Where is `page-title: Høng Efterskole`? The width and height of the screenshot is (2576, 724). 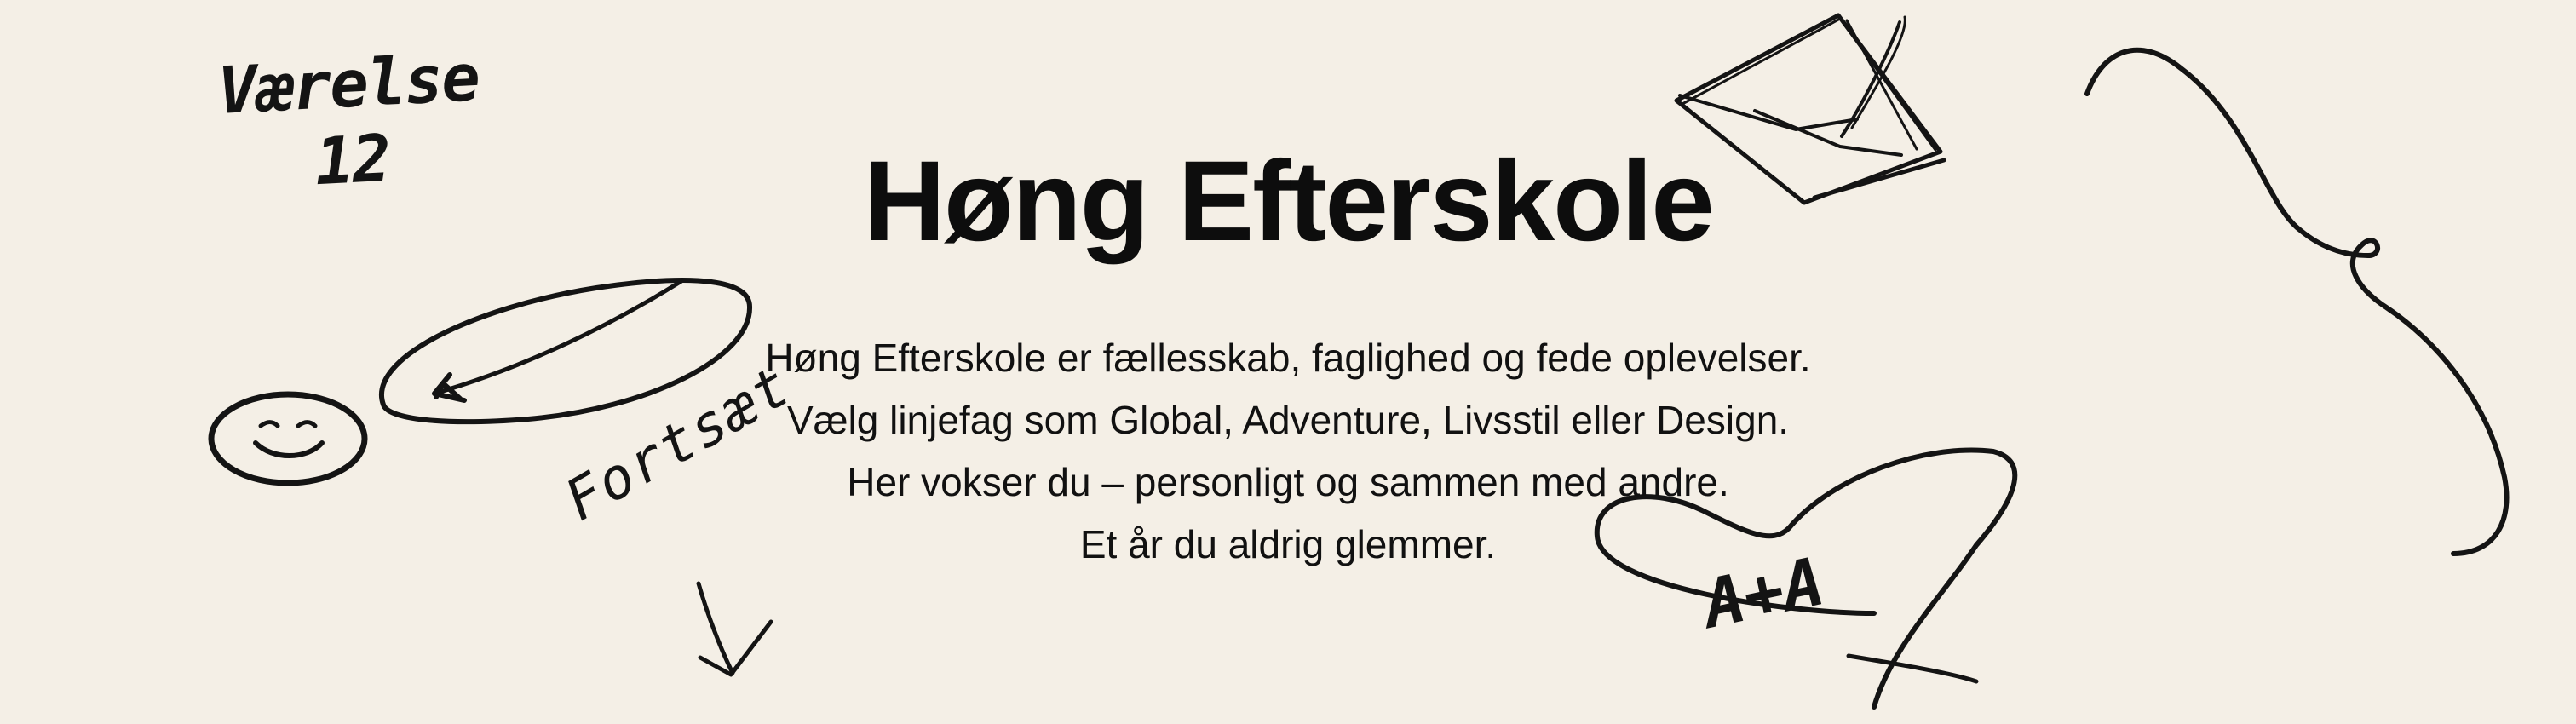
page-title: Høng Efterskole is located at coordinates (1289, 202).